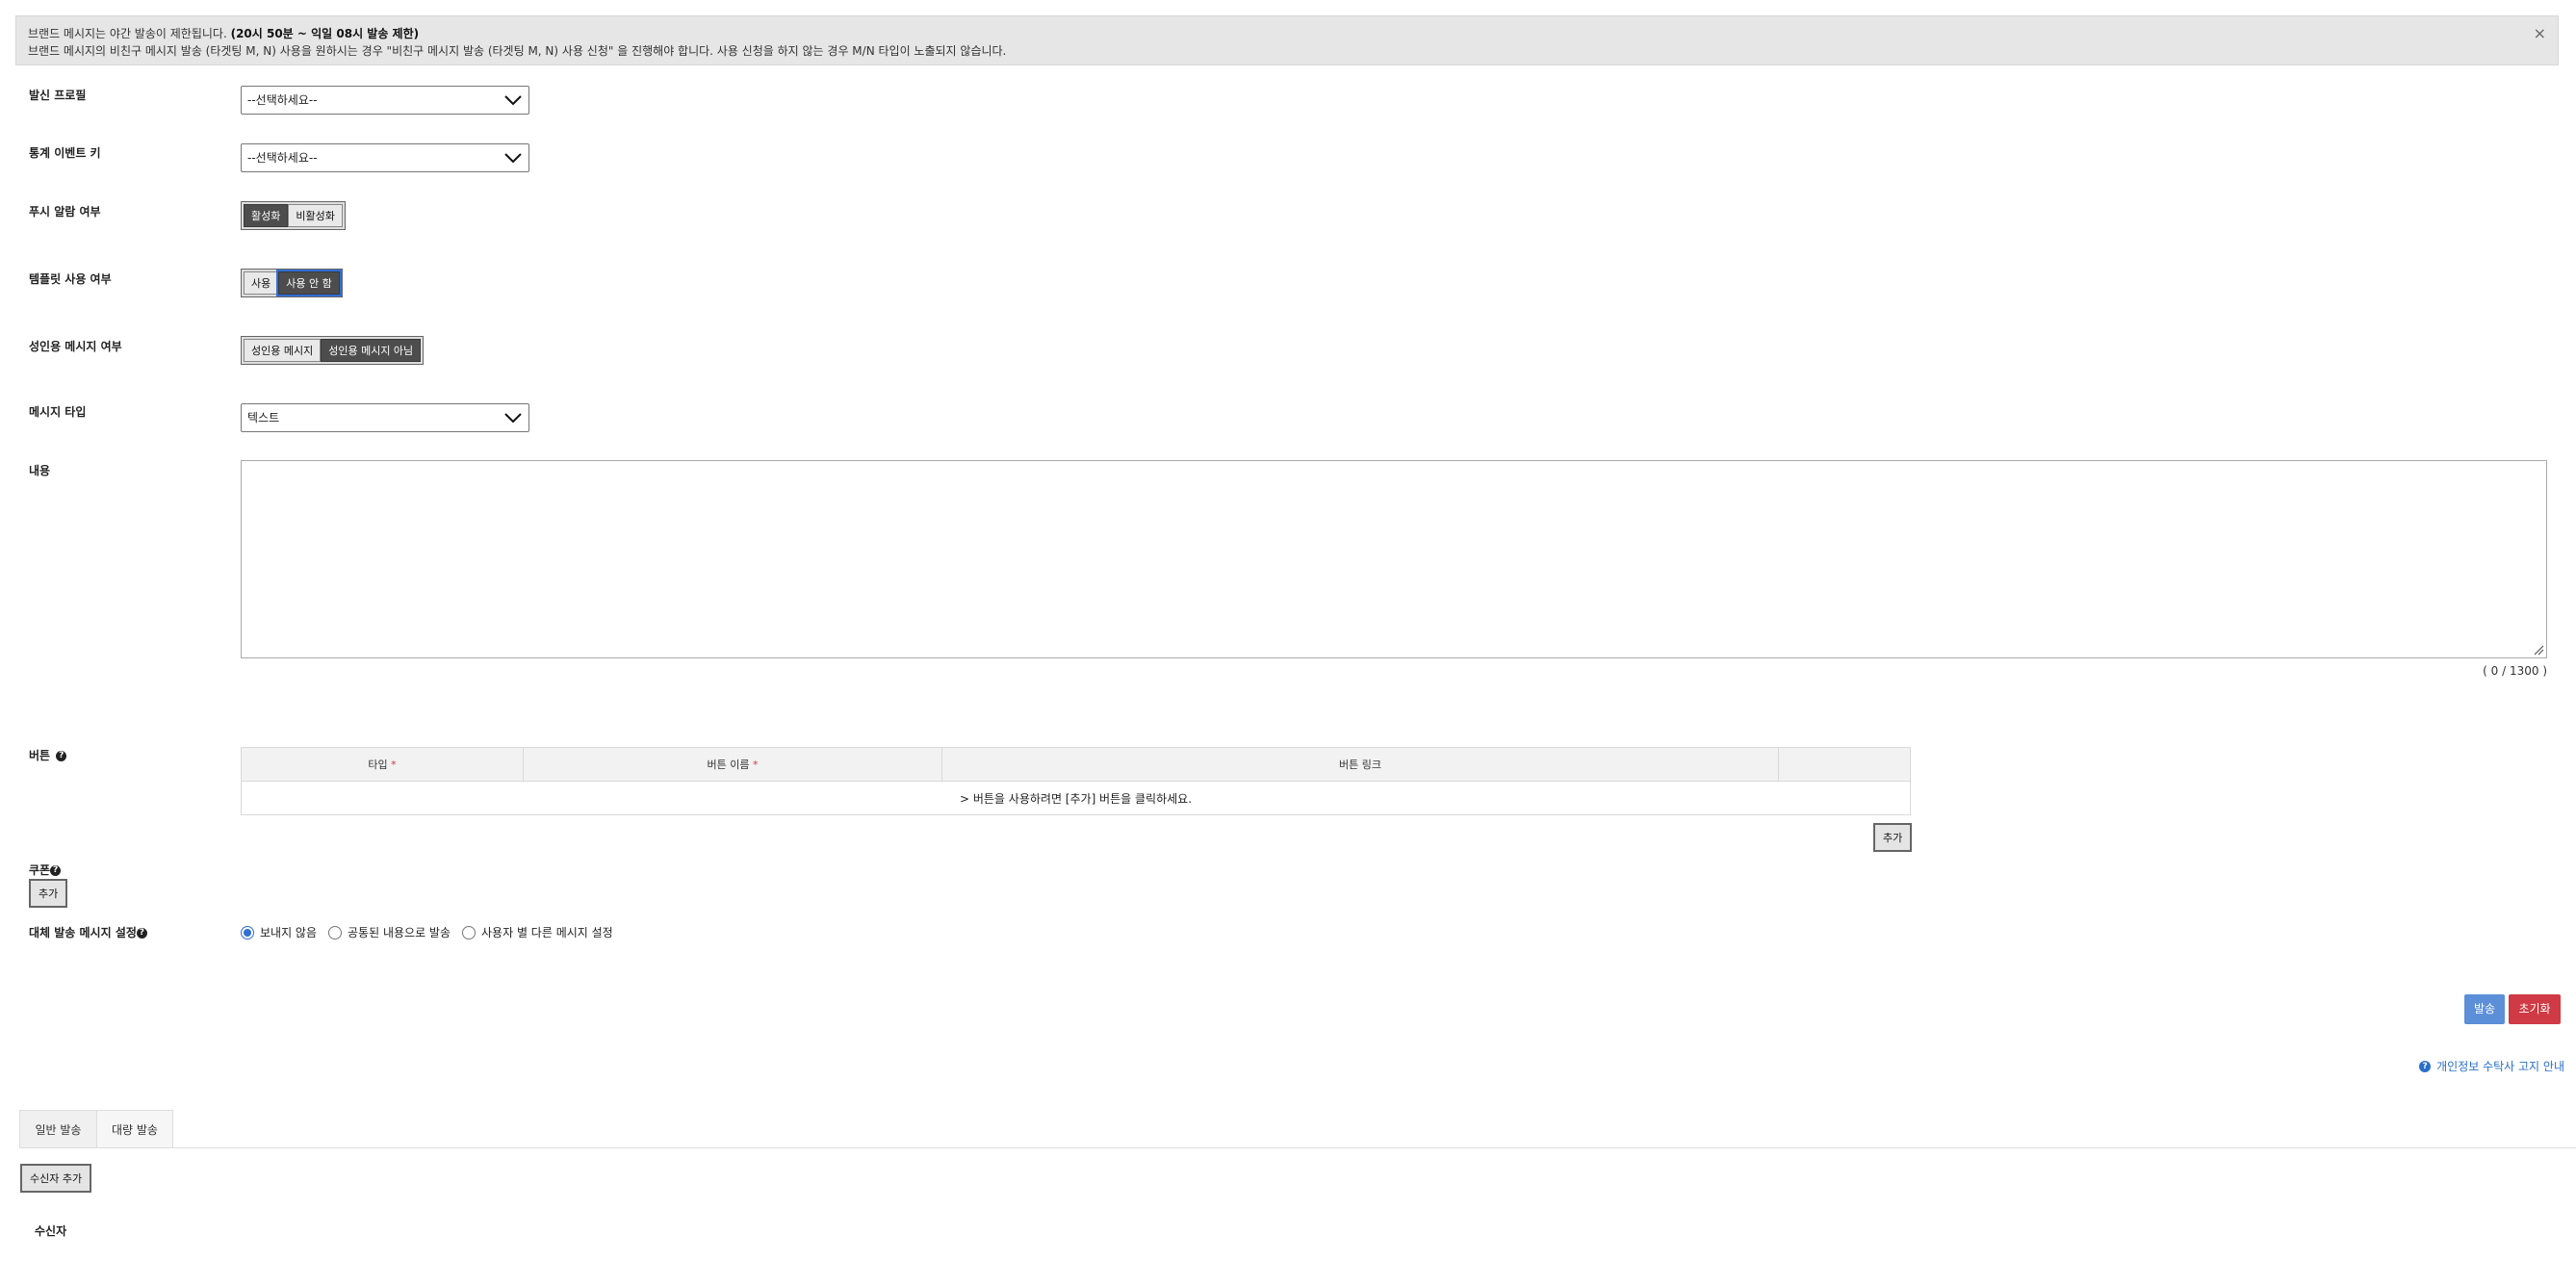  Describe the element at coordinates (65, 153) in the screenshot. I see `stat-event-key-label: 통계 이벤트 키` at that location.